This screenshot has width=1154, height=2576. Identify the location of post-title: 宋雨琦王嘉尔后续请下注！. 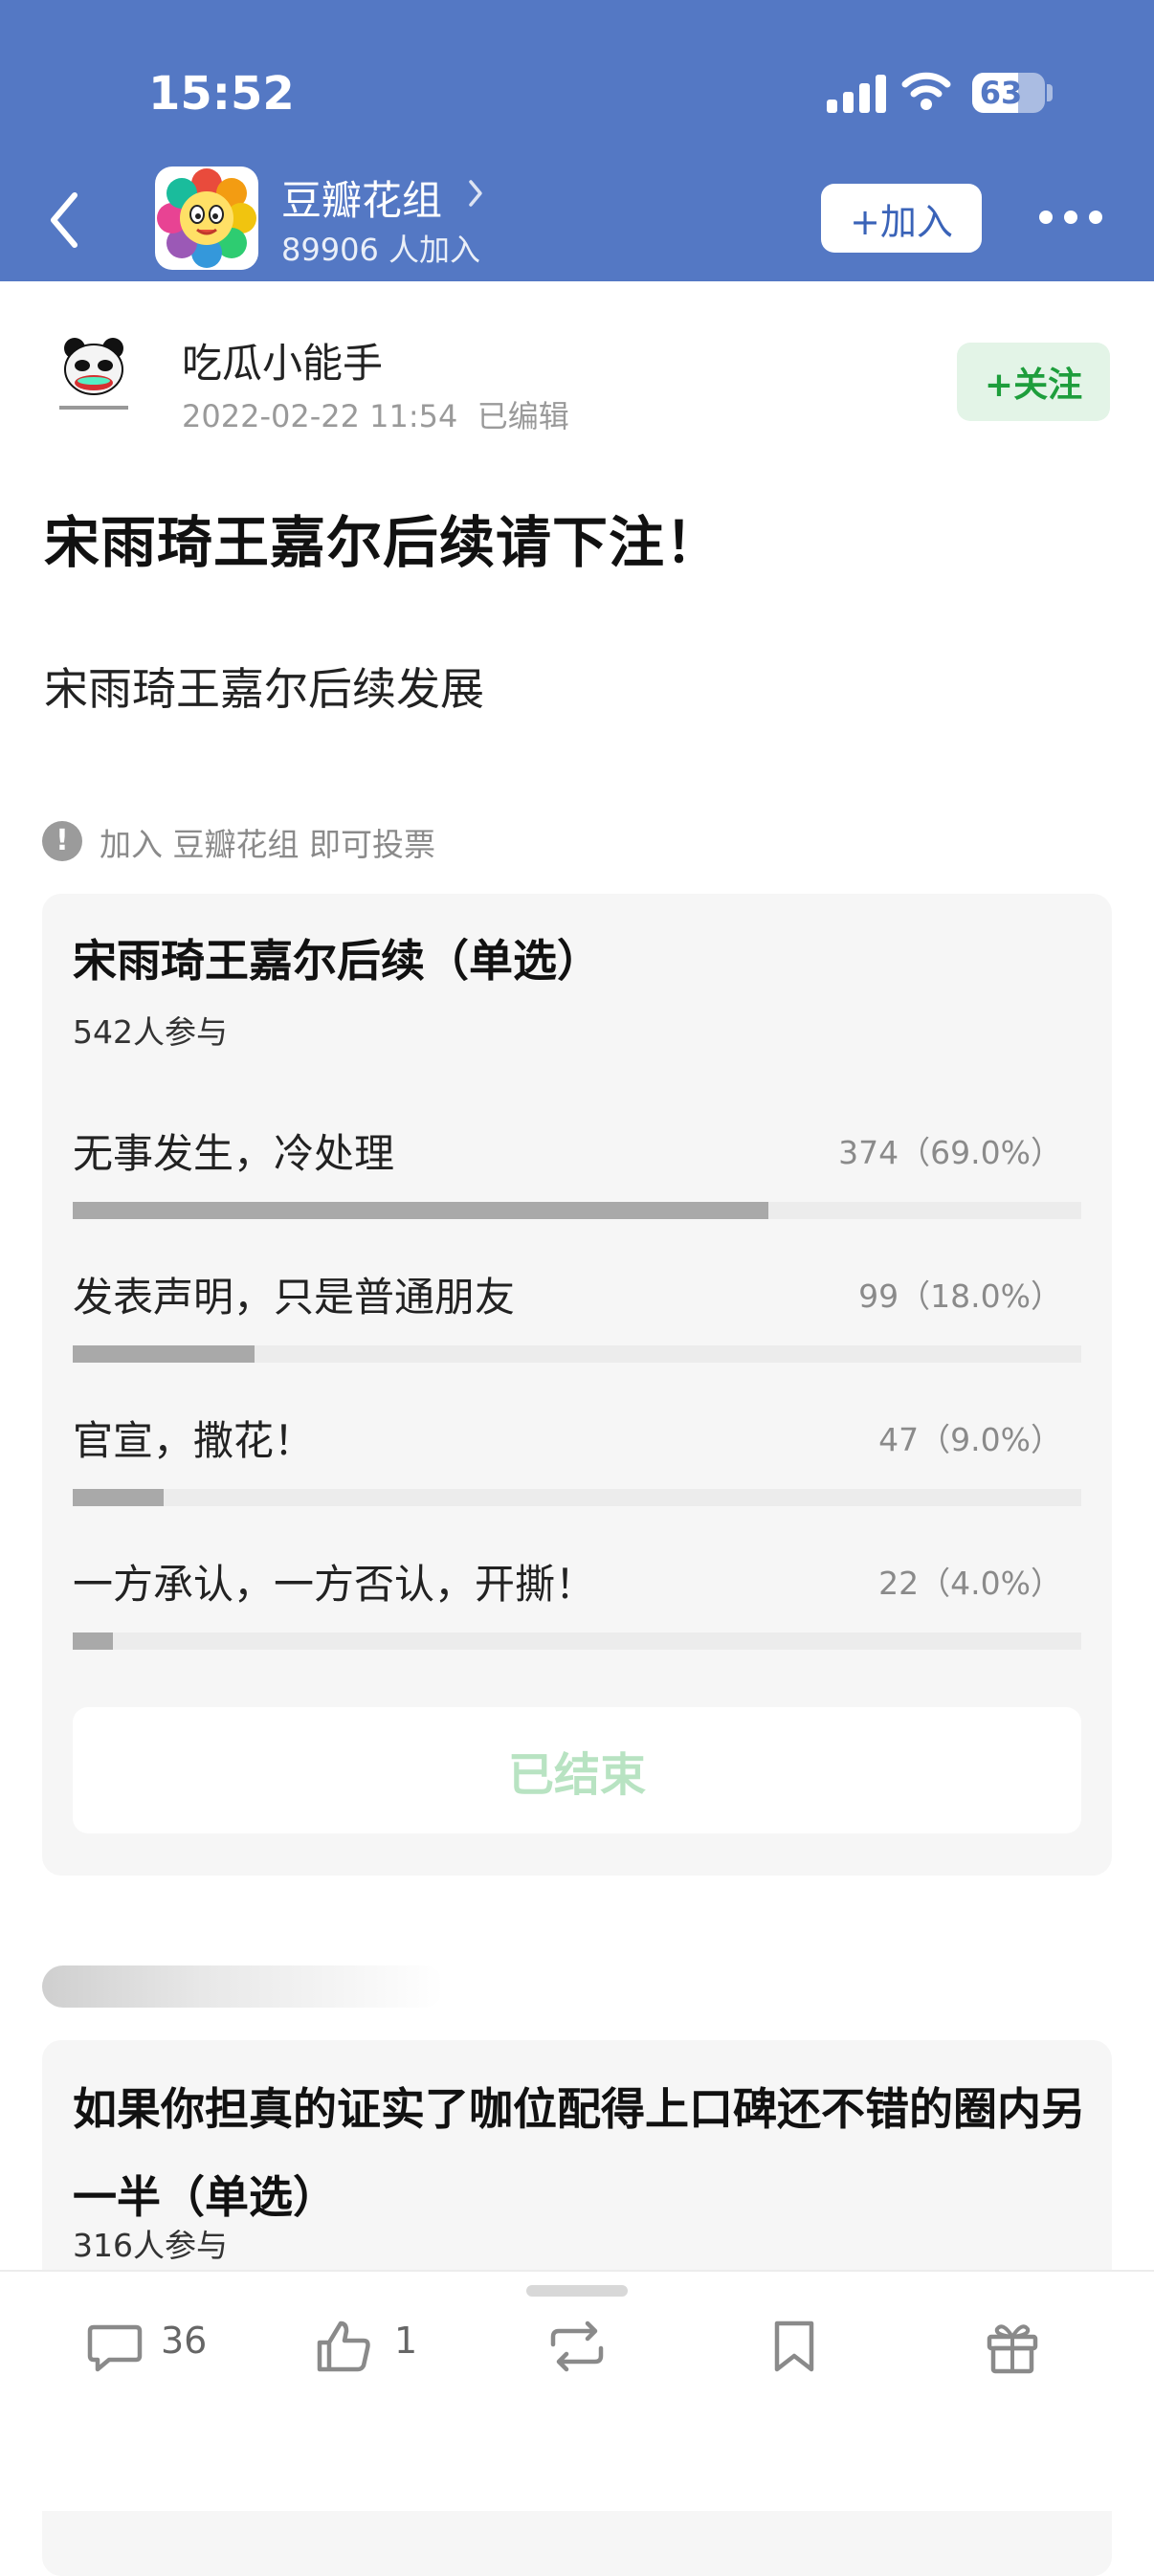
(383, 542).